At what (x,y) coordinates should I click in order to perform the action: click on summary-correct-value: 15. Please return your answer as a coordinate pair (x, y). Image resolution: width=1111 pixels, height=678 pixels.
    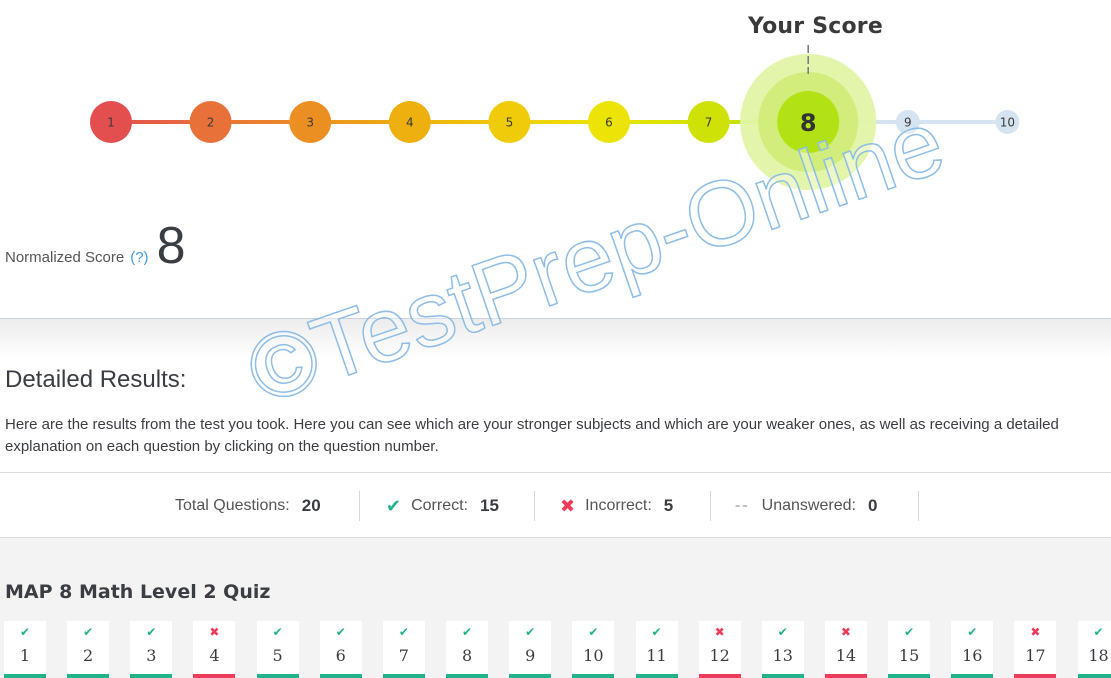
    Looking at the image, I should click on (489, 505).